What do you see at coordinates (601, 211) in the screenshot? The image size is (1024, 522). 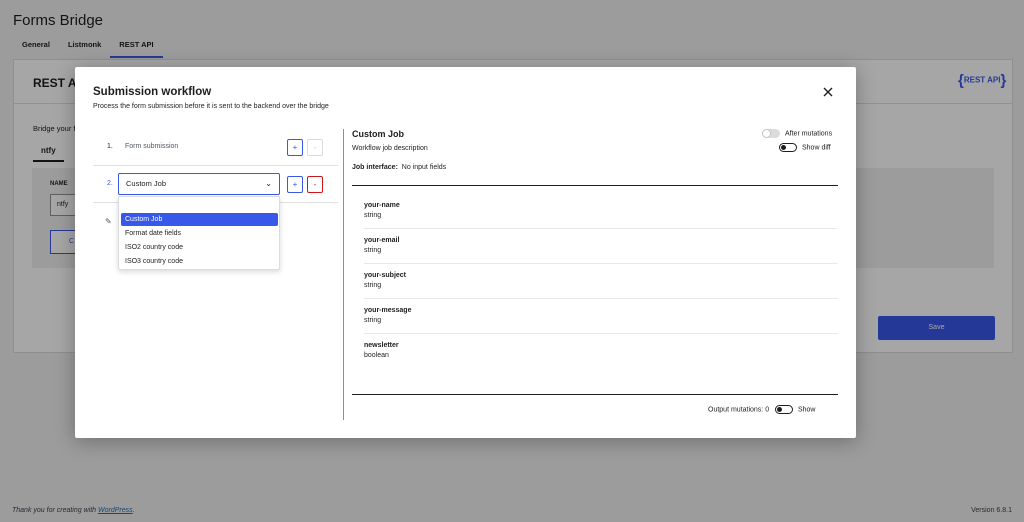 I see `field-item: your-name string` at bounding box center [601, 211].